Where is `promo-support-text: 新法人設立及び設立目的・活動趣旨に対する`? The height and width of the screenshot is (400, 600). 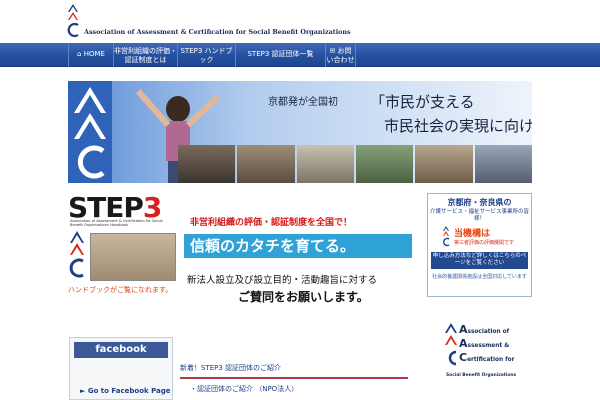
promo-support-text: 新法人設立及び設立目的・活動趣旨に対する is located at coordinates (282, 280).